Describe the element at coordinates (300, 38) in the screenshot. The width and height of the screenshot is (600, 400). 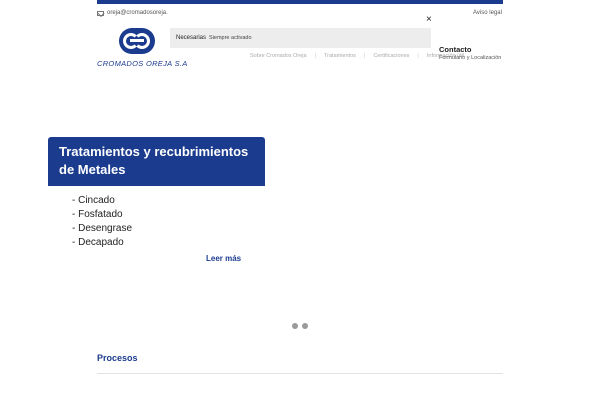
I see `cookie-category-row: Necesarias Siempre activado` at that location.